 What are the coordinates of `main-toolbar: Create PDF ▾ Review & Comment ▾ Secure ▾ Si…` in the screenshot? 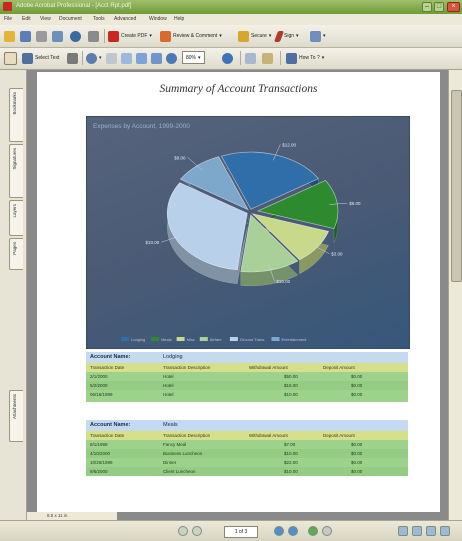 It's located at (231, 36).